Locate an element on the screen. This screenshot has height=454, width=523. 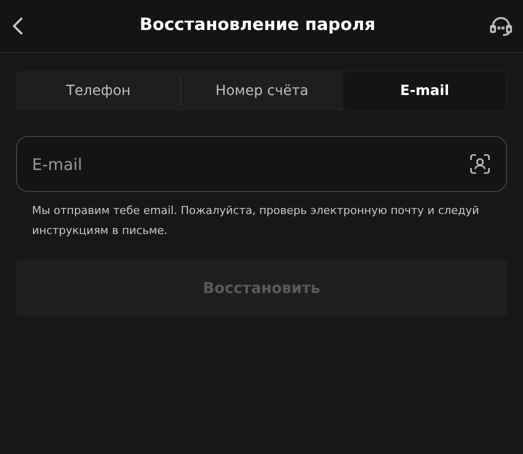
tab: Телефон is located at coordinates (98, 91).